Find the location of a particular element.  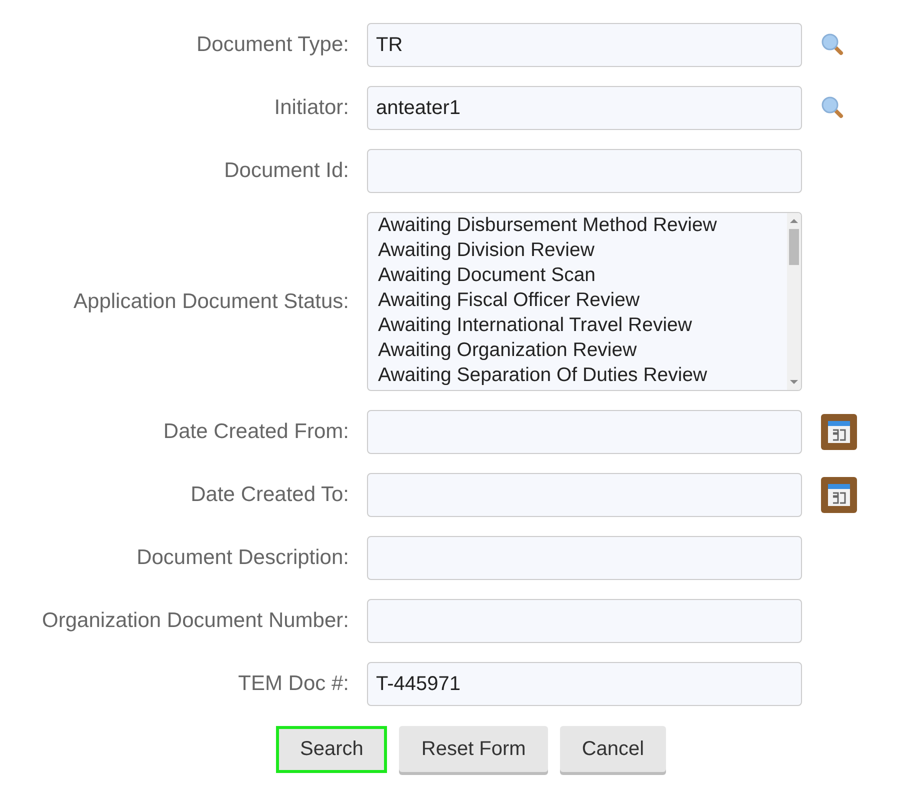

status-listbox is located at coordinates (584, 301).